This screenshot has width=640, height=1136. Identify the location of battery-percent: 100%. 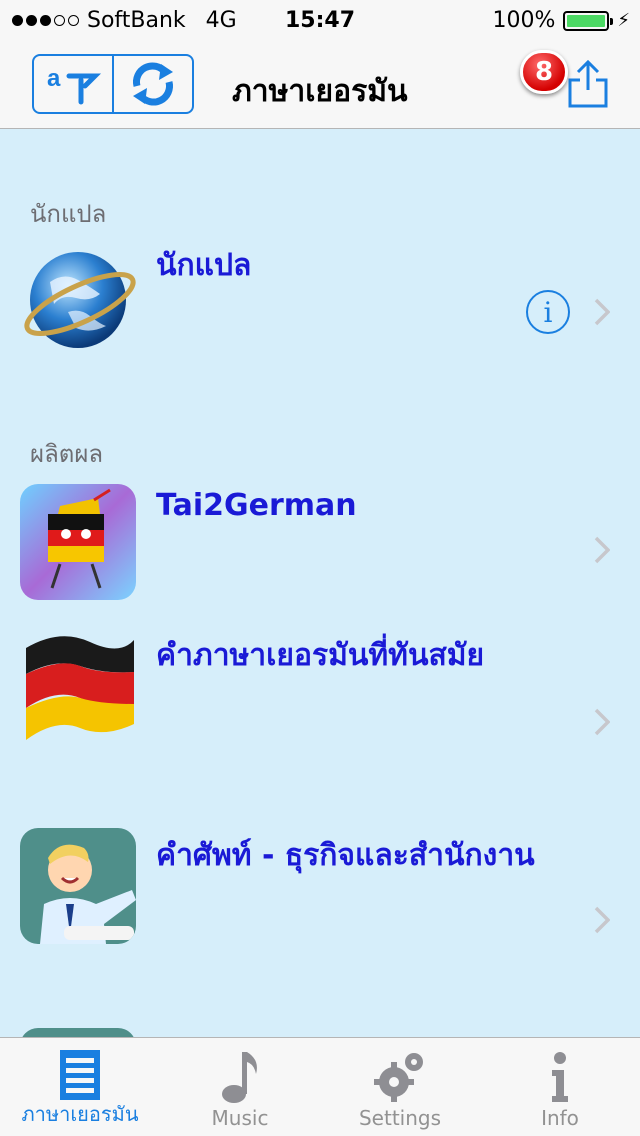
(524, 20).